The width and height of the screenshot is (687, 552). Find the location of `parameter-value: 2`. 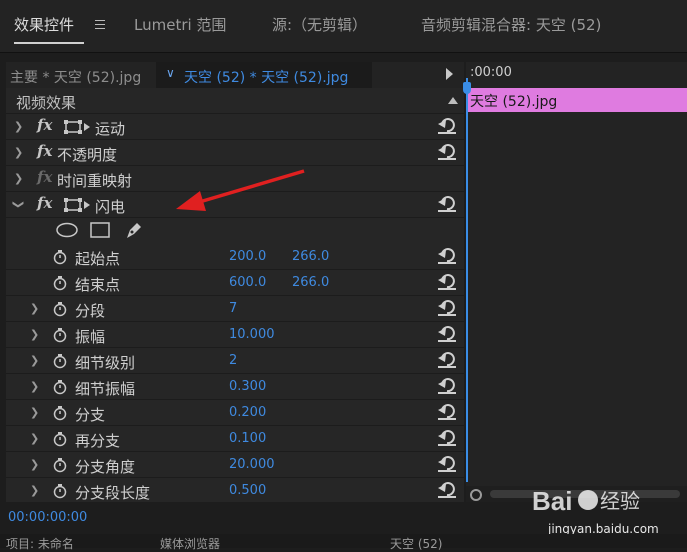

parameter-value: 2 is located at coordinates (233, 360).